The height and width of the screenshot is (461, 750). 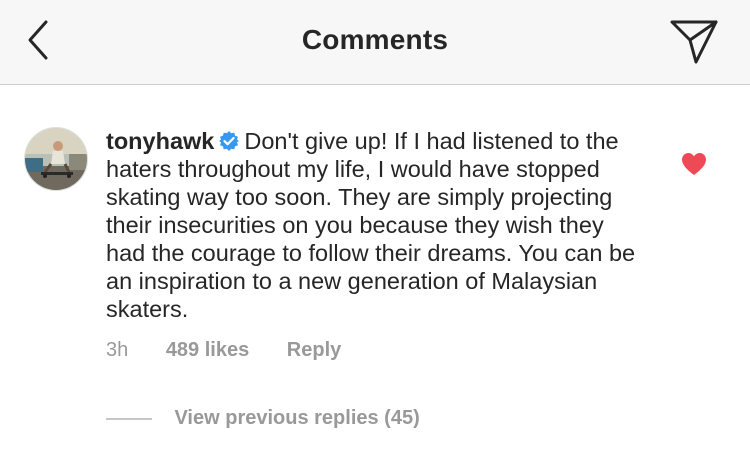 What do you see at coordinates (117, 350) in the screenshot?
I see `comment-timestamp: 3h` at bounding box center [117, 350].